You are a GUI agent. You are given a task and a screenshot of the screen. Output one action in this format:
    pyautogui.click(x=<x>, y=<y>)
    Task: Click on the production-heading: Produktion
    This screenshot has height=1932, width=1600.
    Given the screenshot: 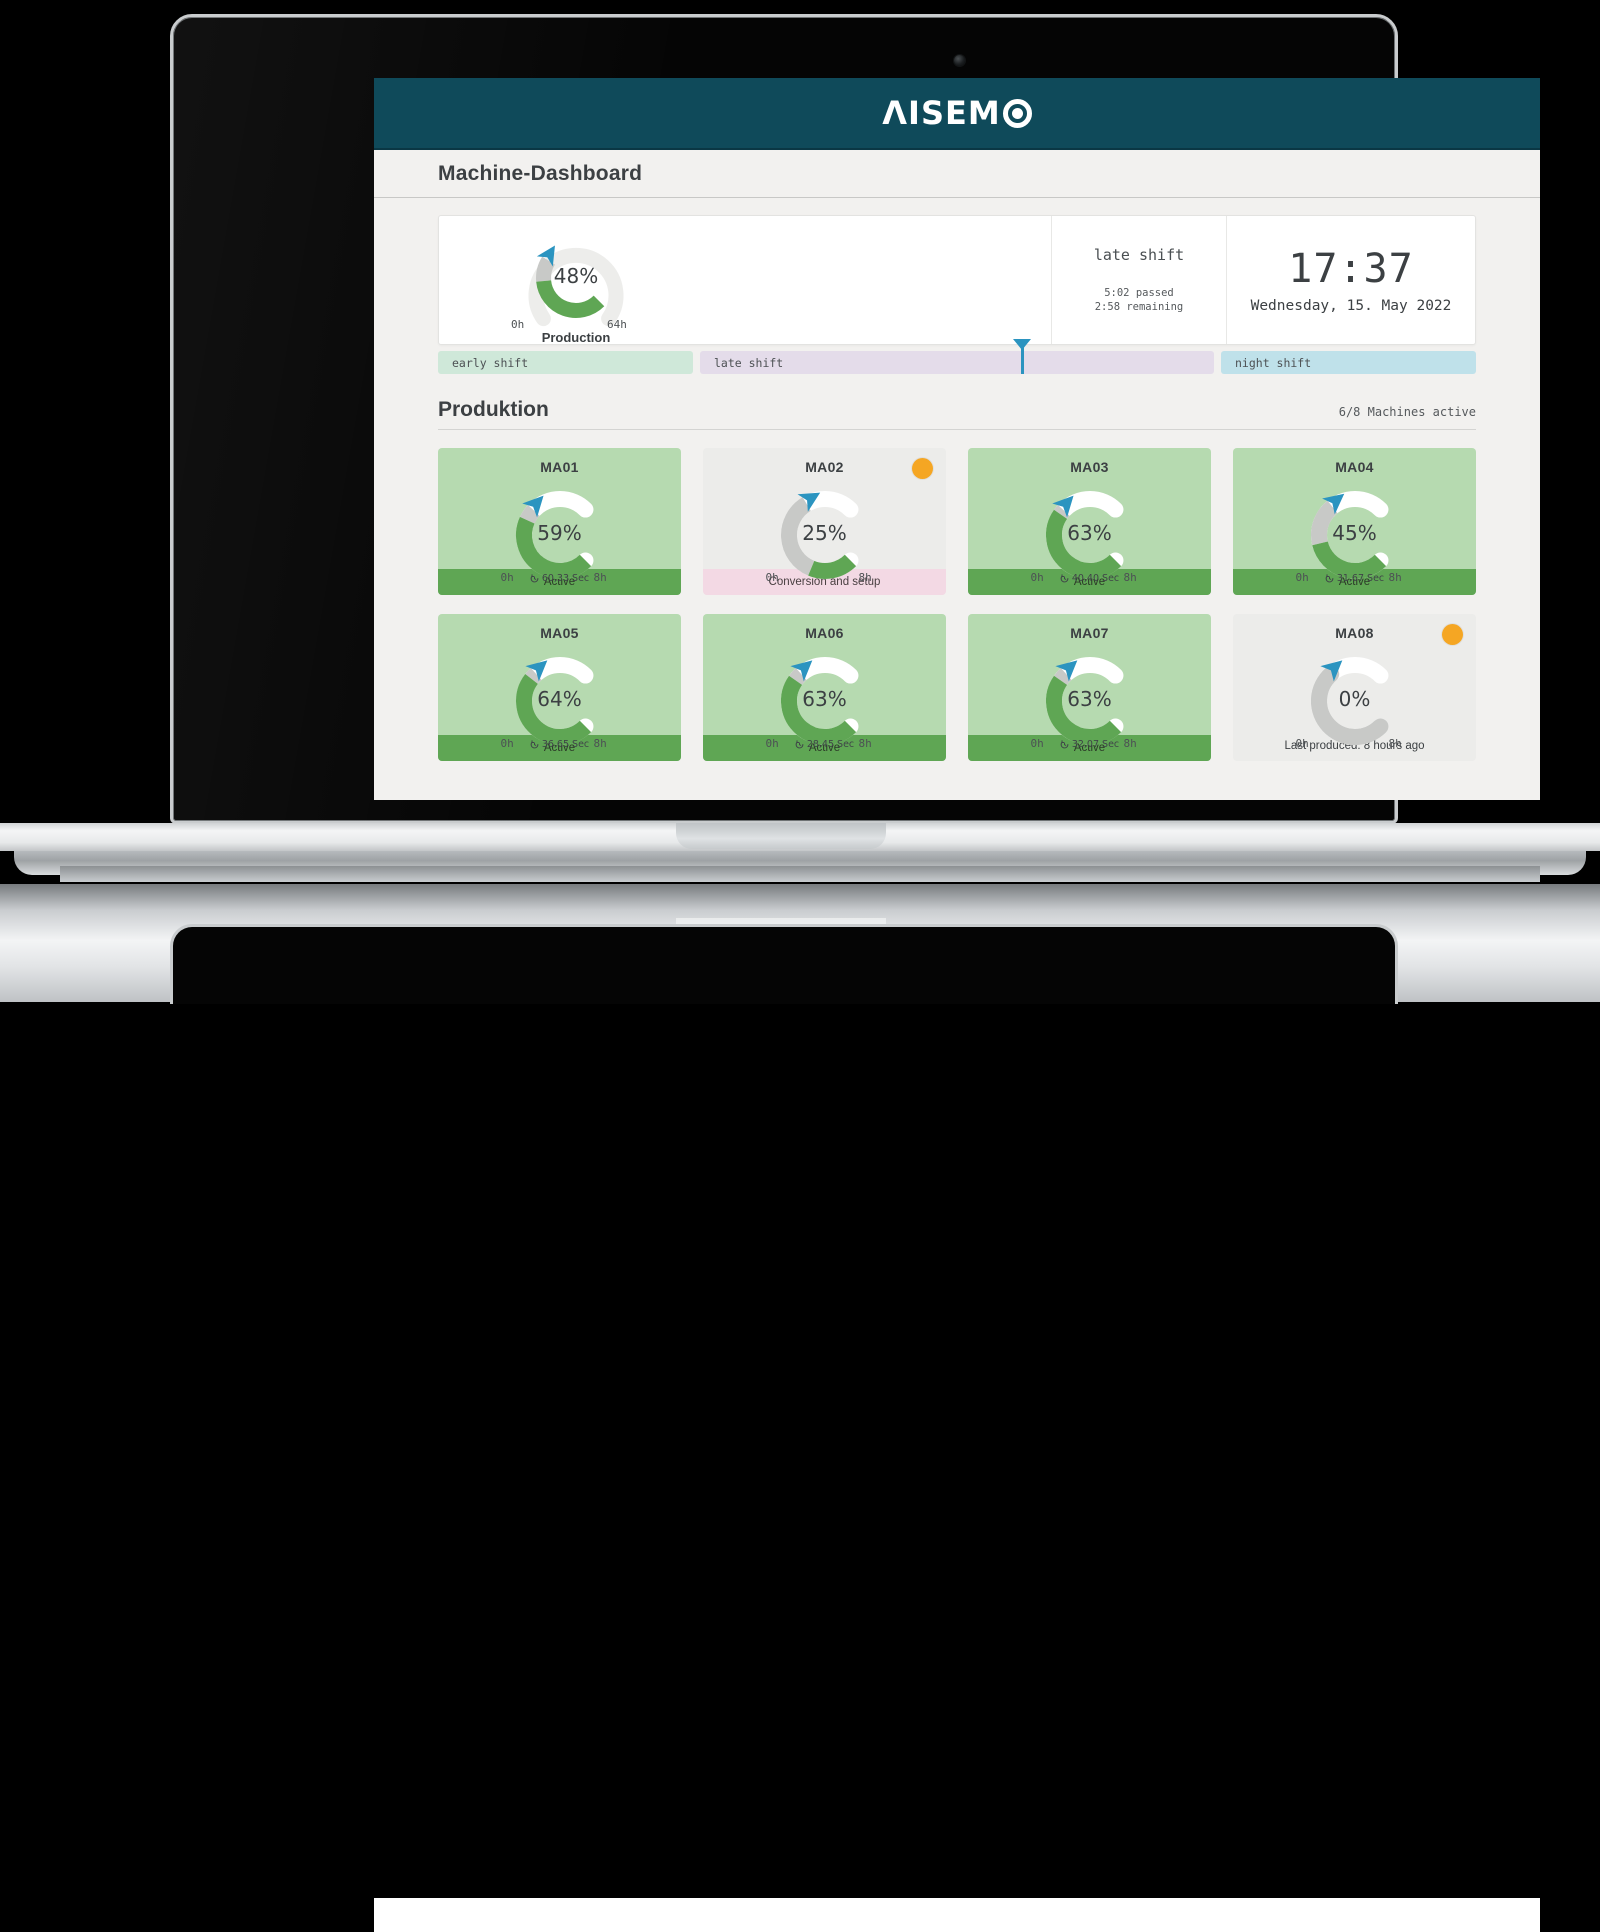 What is the action you would take?
    pyautogui.click(x=493, y=409)
    